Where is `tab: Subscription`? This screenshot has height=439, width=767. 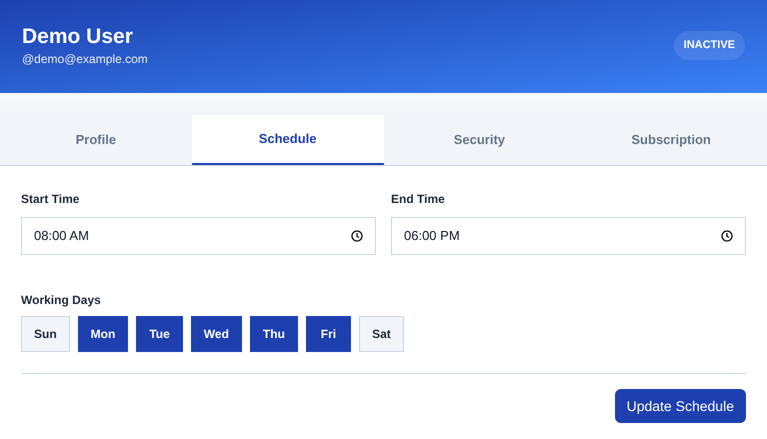
tab: Subscription is located at coordinates (671, 140).